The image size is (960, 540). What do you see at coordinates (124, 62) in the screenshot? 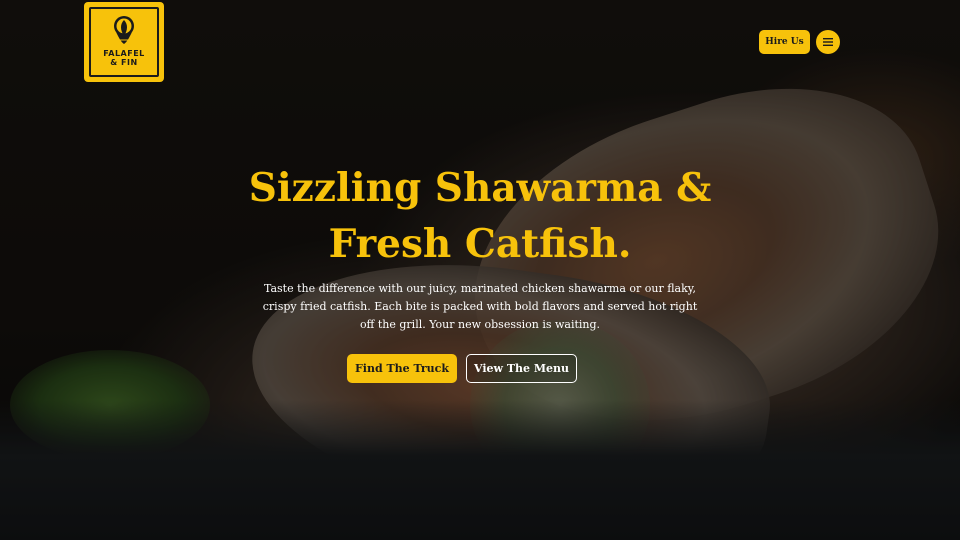
I see `logo-text-line2: & FIN` at bounding box center [124, 62].